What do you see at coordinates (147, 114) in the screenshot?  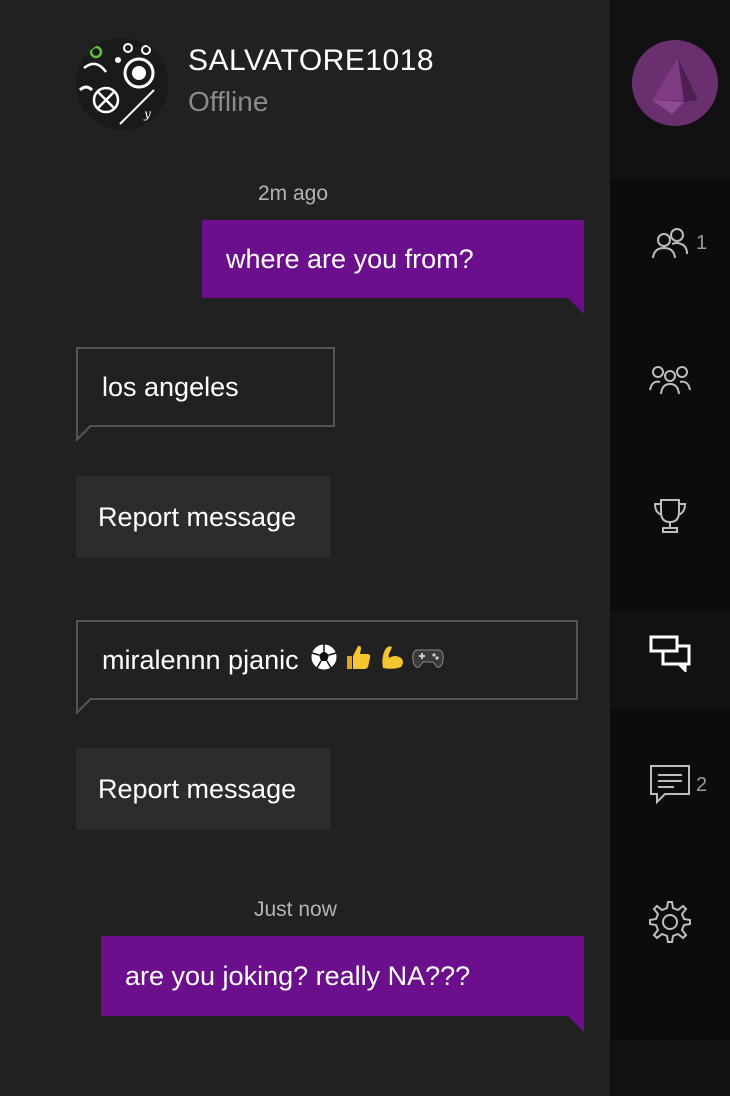 I see `svg-text: y` at bounding box center [147, 114].